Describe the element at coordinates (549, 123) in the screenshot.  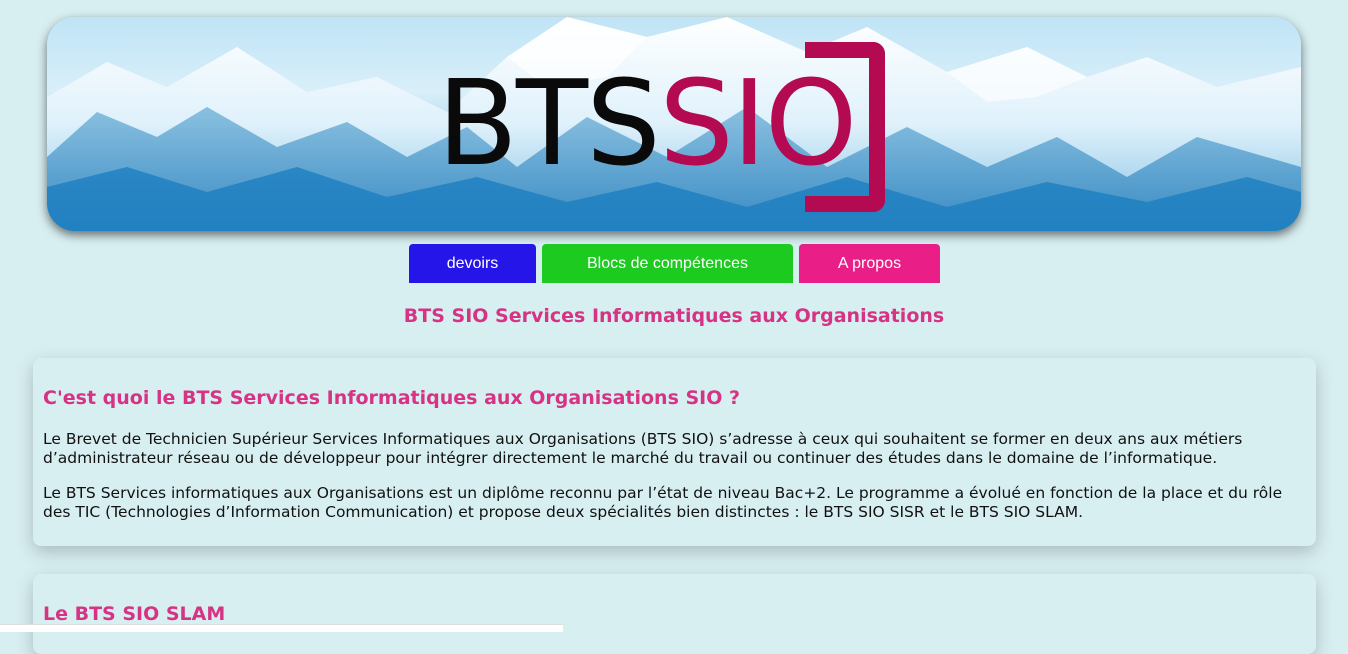
I see `logo-bts: BTS` at that location.